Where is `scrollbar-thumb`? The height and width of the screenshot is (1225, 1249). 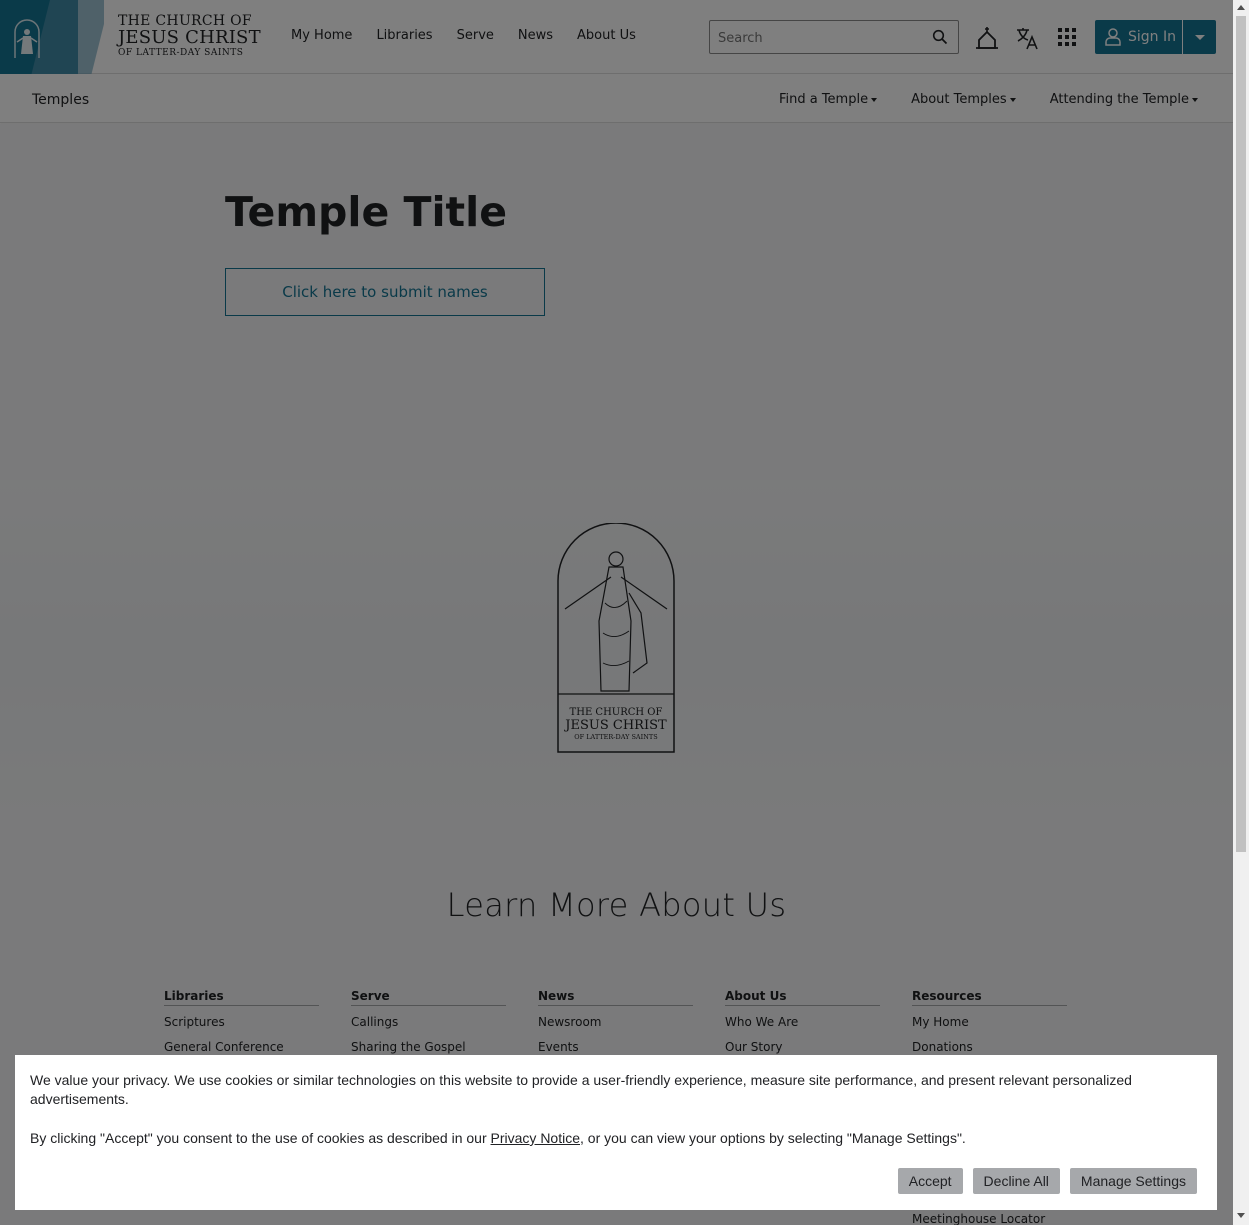 scrollbar-thumb is located at coordinates (1241, 434).